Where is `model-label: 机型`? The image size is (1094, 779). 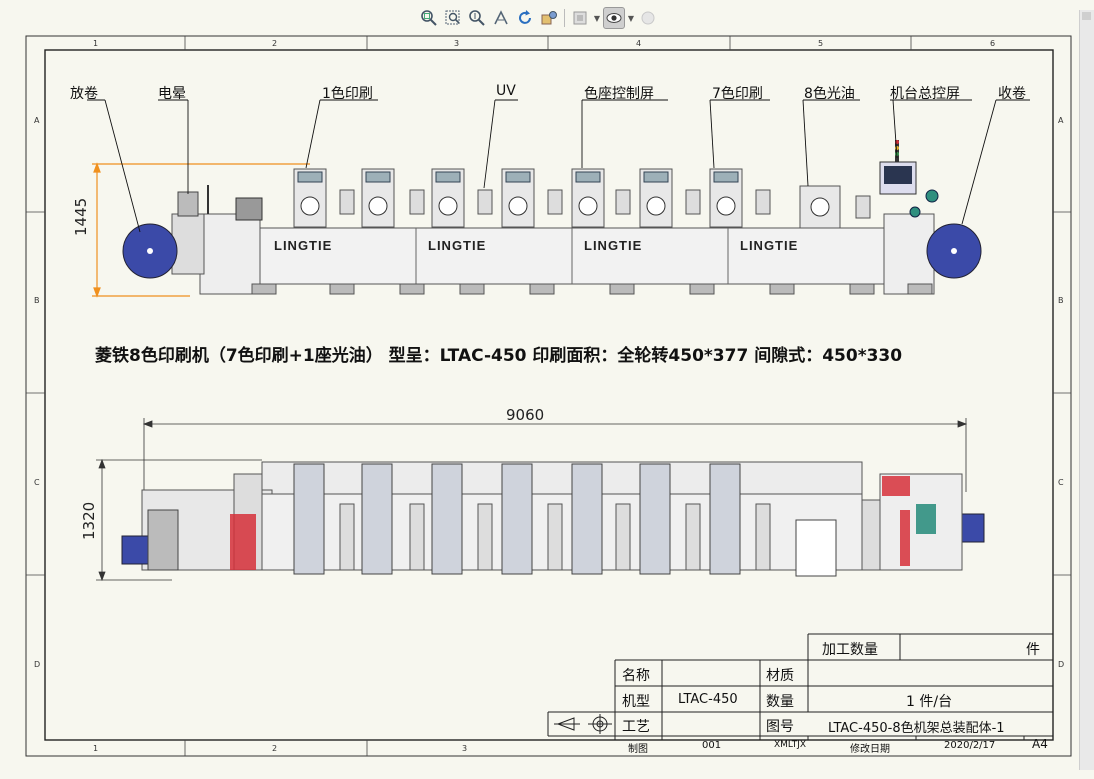 model-label: 机型 is located at coordinates (636, 702).